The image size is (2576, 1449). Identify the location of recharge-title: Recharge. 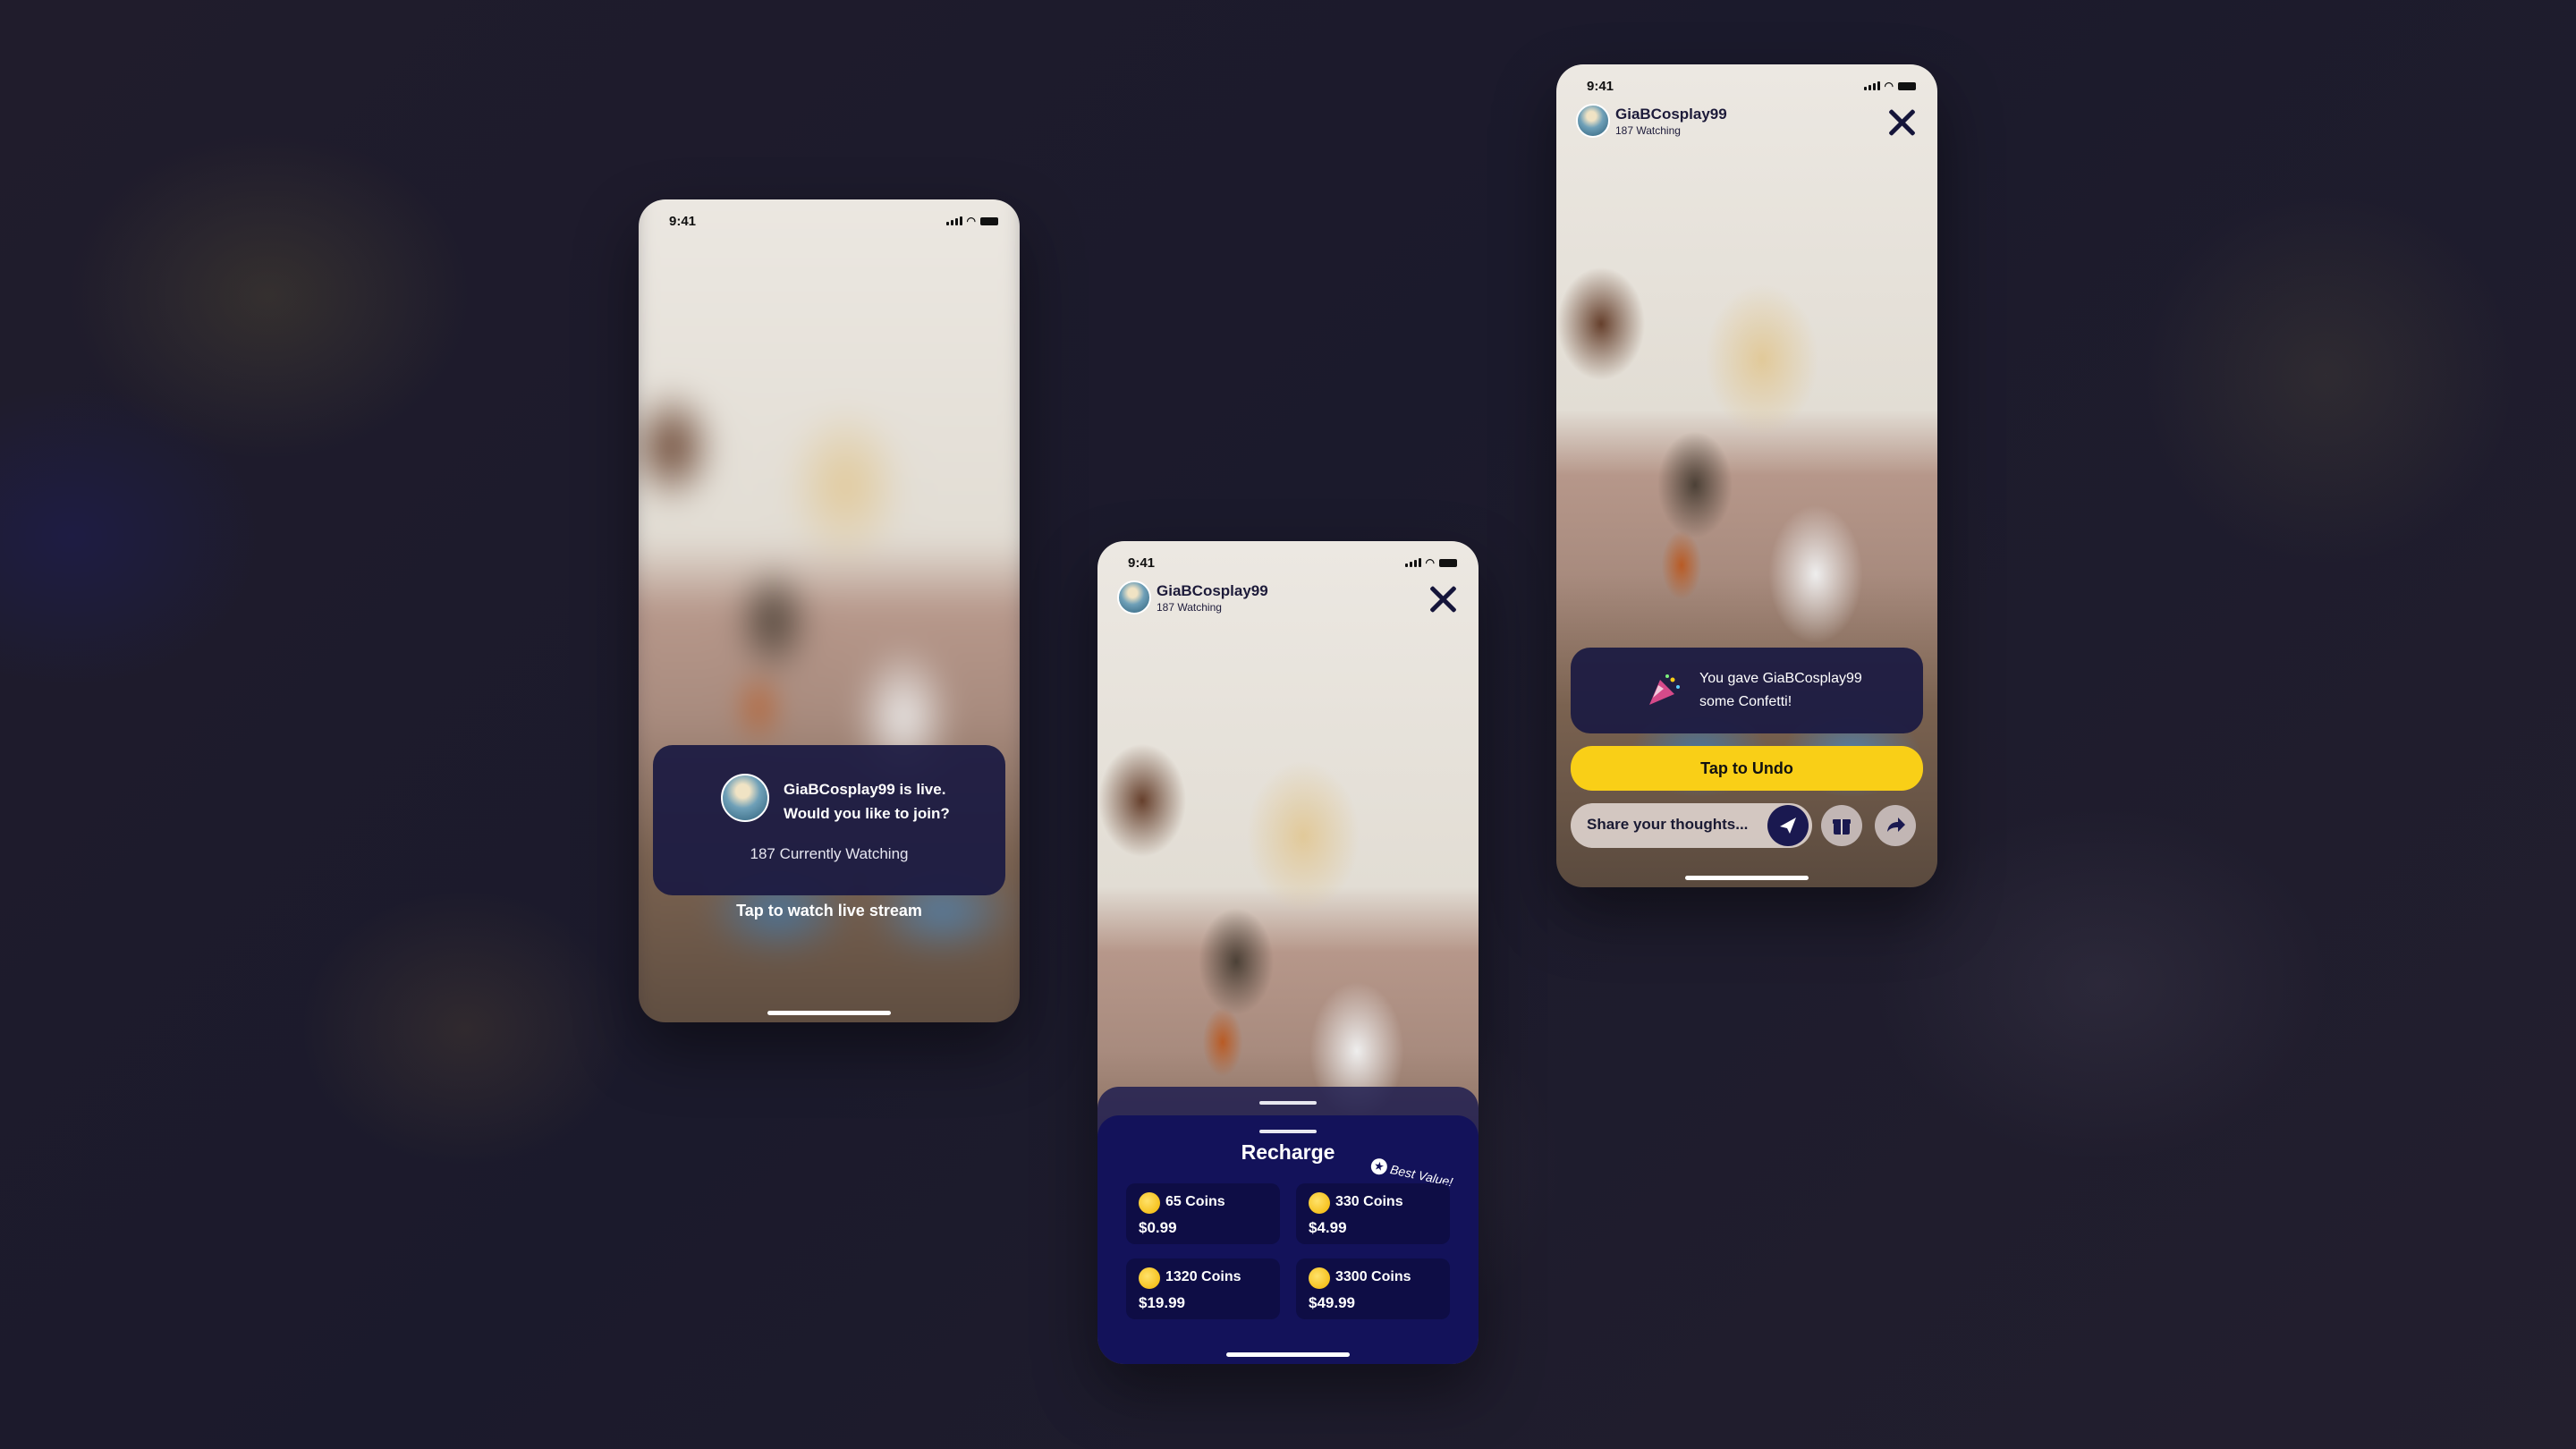
(1288, 1152).